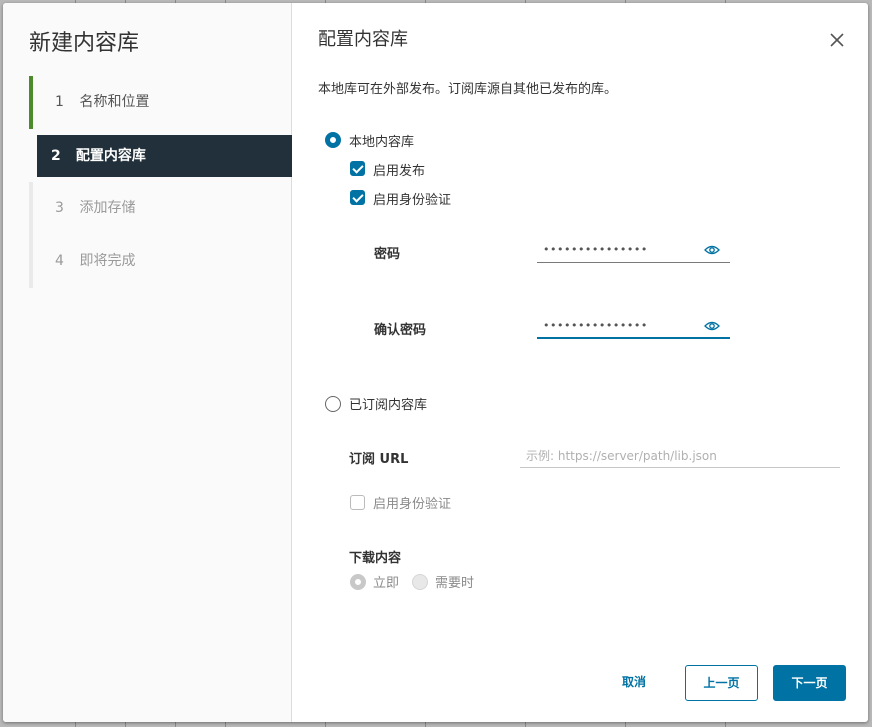 Image resolution: width=872 pixels, height=727 pixels. What do you see at coordinates (59, 261) in the screenshot?
I see `step-number: 4` at bounding box center [59, 261].